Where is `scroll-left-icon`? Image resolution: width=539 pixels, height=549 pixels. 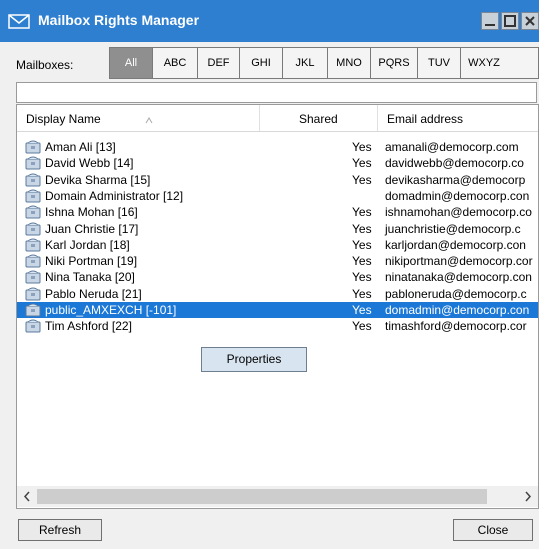
scroll-left-icon is located at coordinates (27, 498).